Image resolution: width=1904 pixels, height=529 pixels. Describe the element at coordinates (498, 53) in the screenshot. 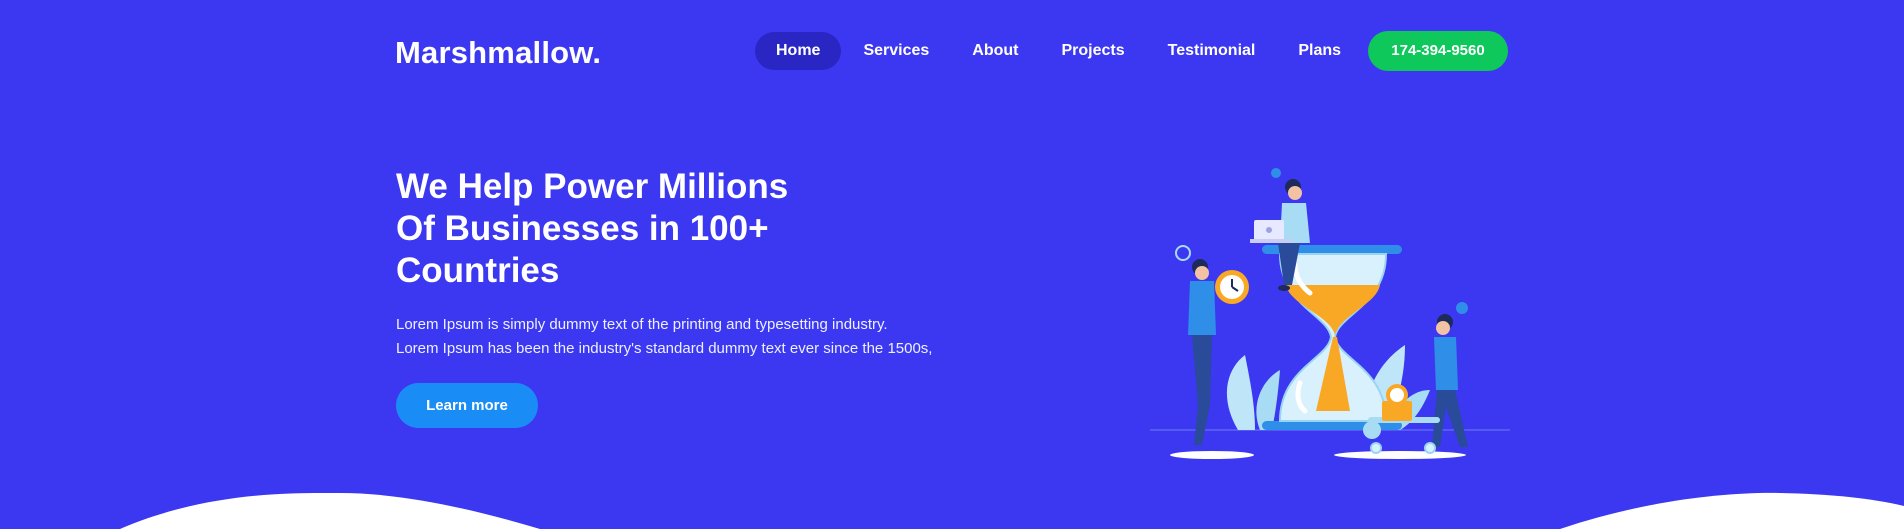

I see `site-logo: Marshmallow.` at that location.